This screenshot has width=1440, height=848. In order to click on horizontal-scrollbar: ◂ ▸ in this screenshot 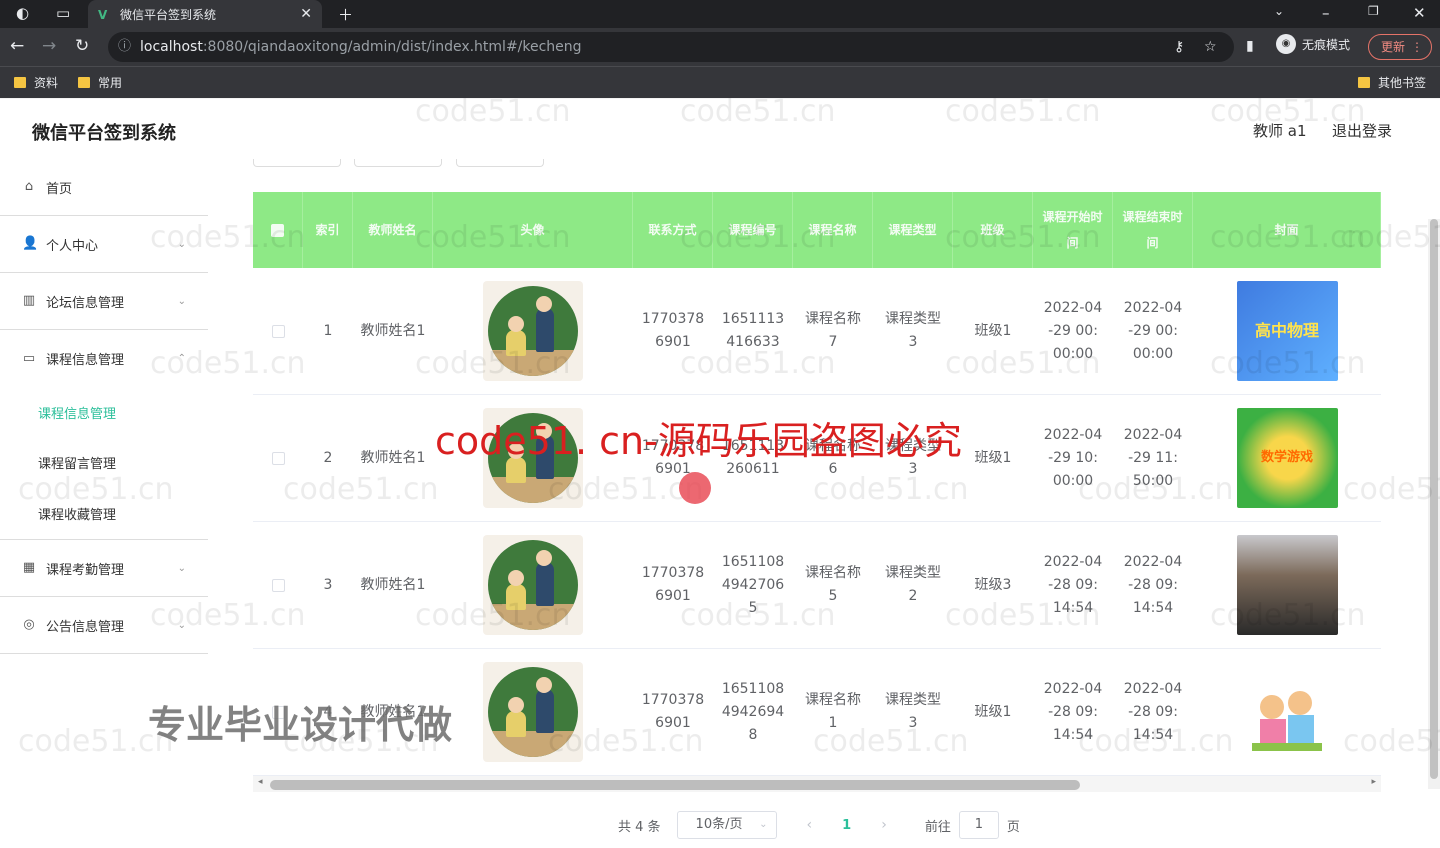, I will do `click(817, 784)`.